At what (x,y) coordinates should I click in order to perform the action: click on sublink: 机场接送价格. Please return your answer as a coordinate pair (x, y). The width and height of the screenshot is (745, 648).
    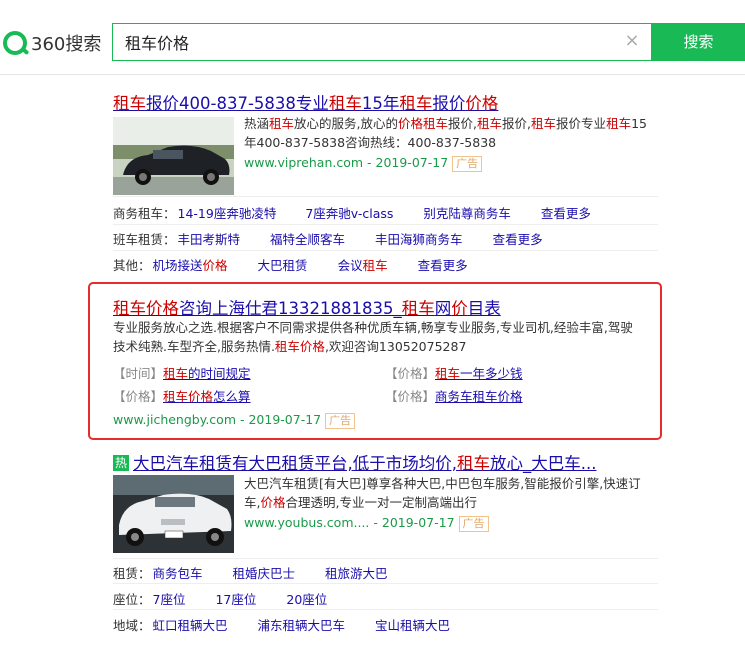
    Looking at the image, I should click on (190, 265).